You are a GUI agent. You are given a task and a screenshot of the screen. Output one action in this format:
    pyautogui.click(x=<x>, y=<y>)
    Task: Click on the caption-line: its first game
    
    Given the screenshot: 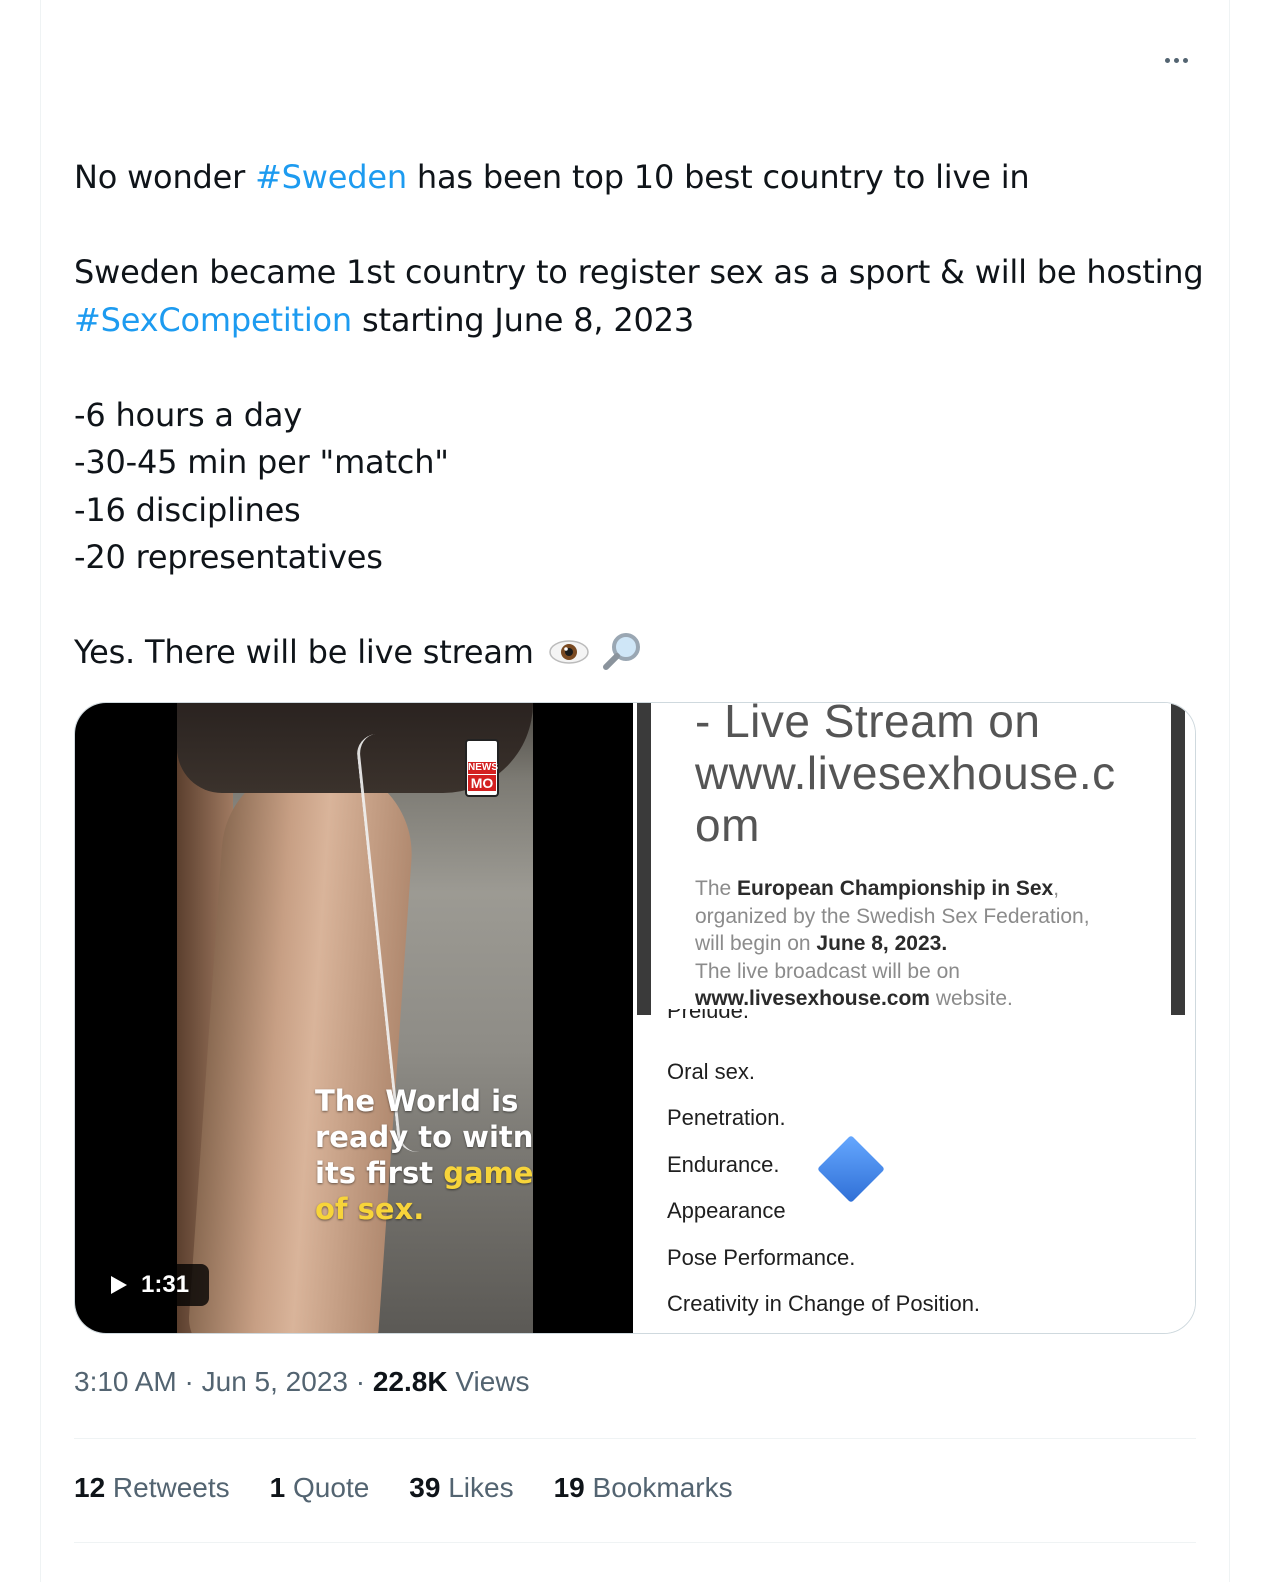 What is the action you would take?
    pyautogui.click(x=424, y=1173)
    